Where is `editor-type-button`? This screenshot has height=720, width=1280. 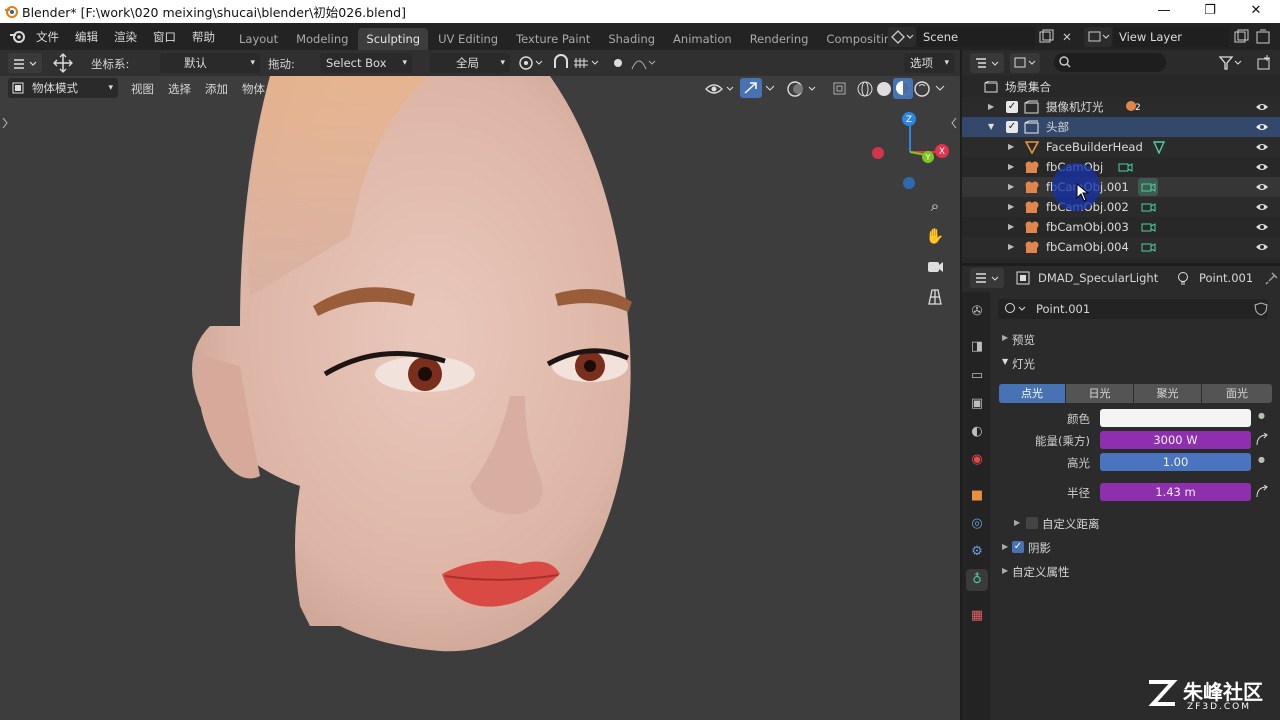 editor-type-button is located at coordinates (25, 63).